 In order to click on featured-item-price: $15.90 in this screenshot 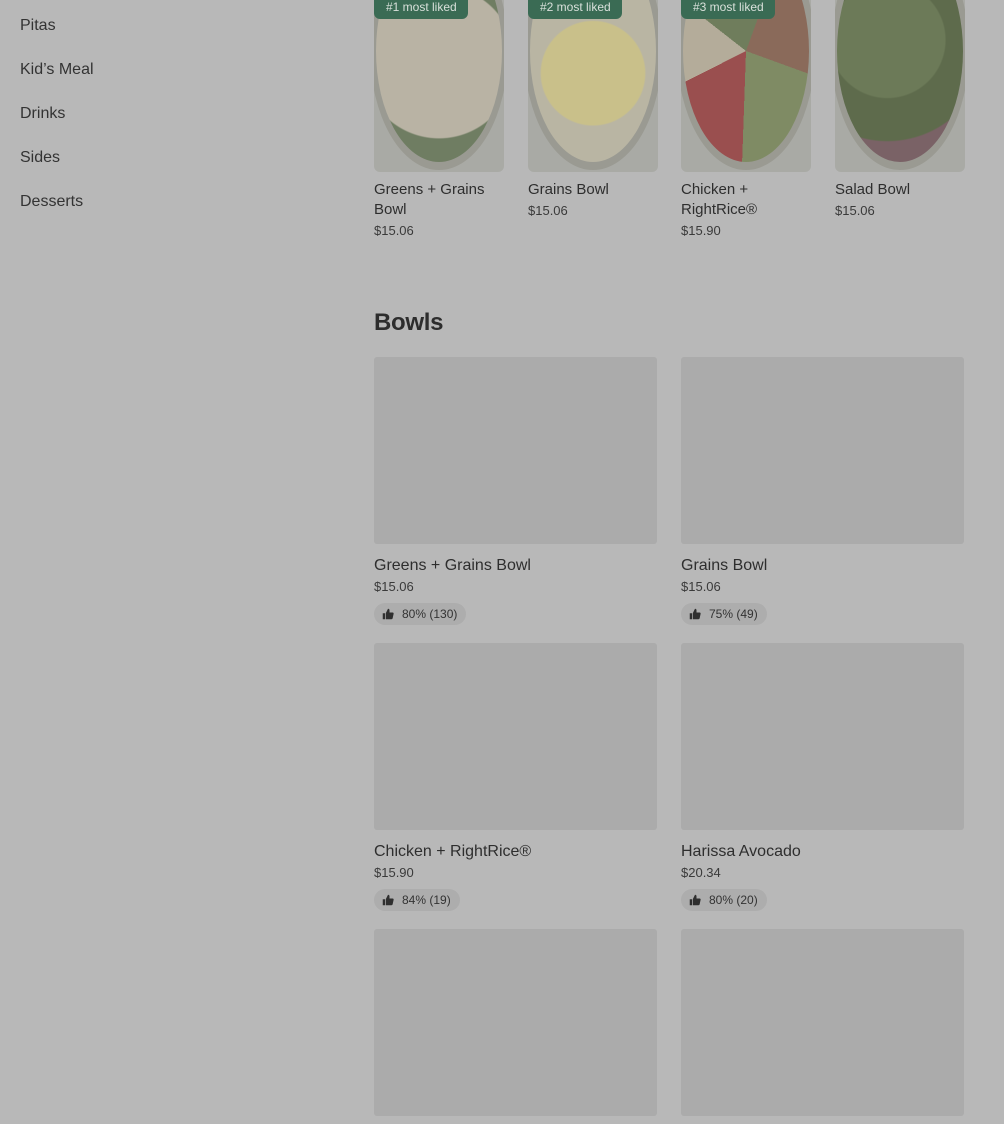, I will do `click(701, 230)`.